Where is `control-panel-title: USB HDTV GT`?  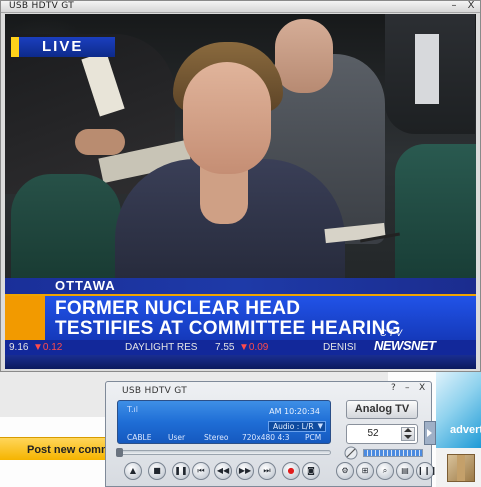
control-panel-title: USB HDTV GT is located at coordinates (154, 391).